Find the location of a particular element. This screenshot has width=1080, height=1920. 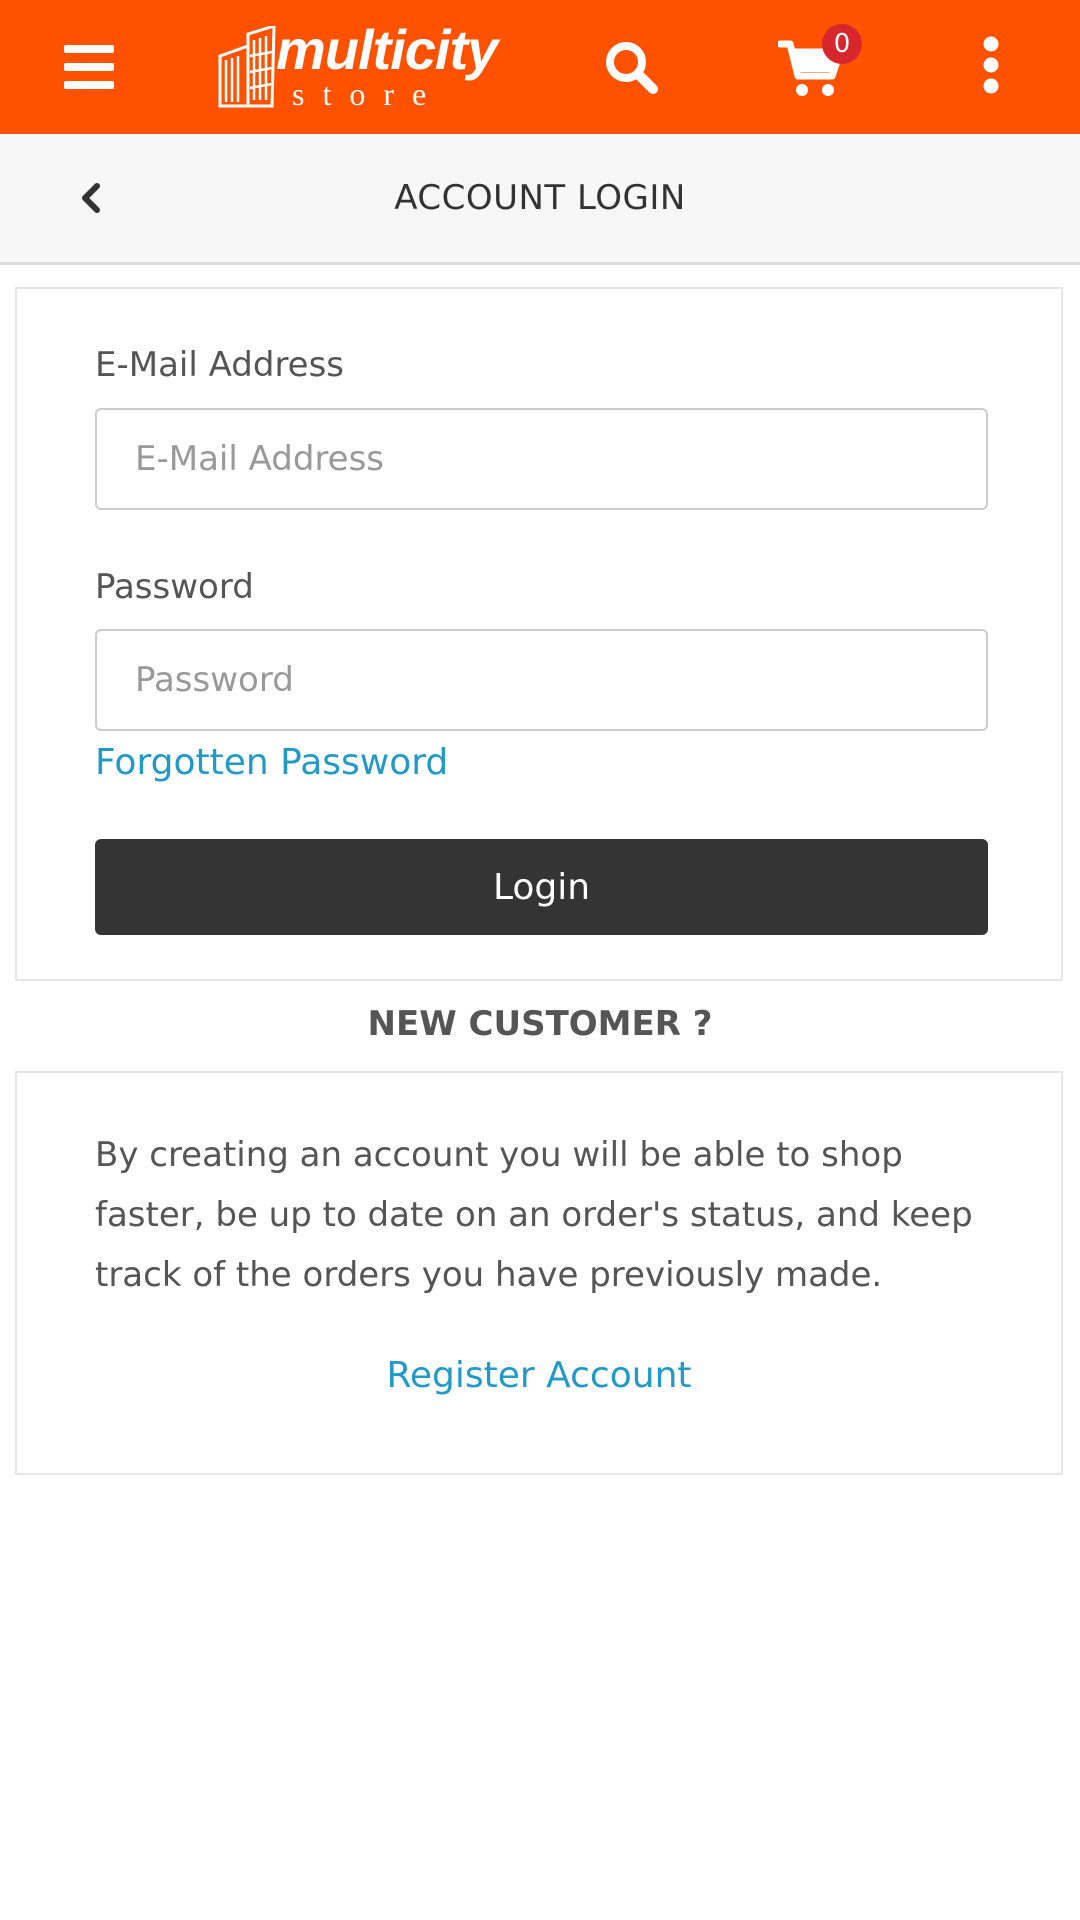

back-button is located at coordinates (91, 198).